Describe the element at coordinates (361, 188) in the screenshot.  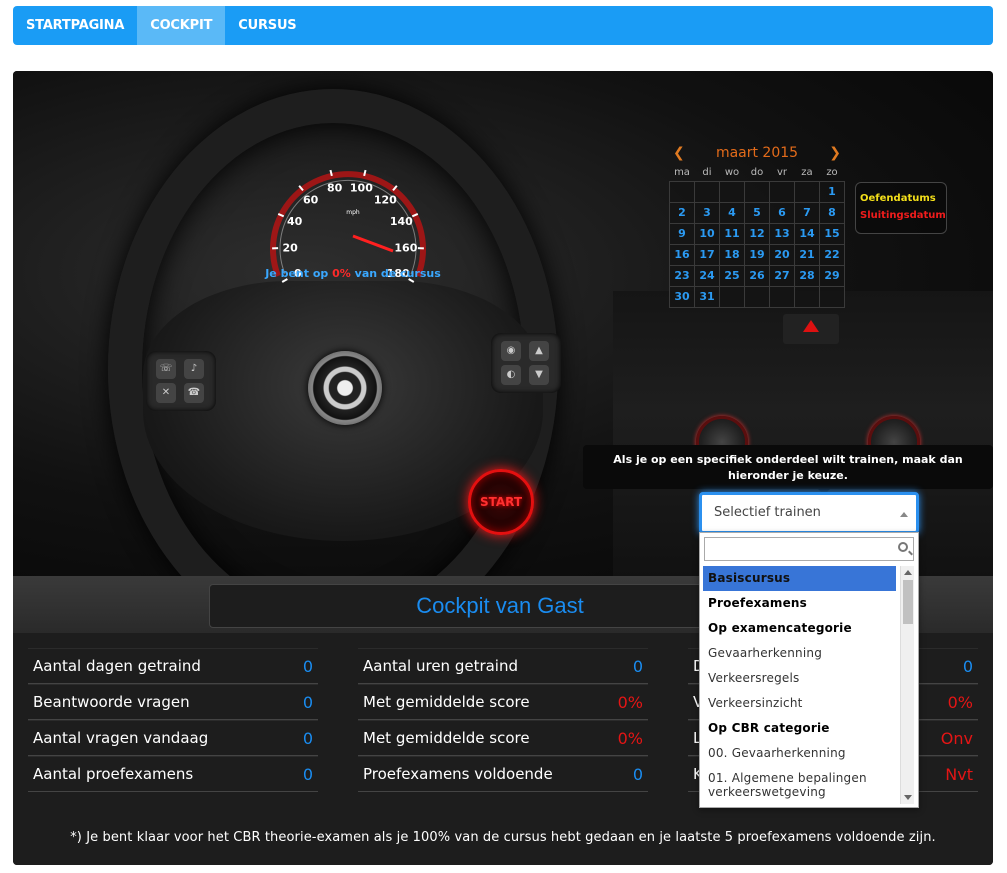
I see `gauge-tick-label: 100` at that location.